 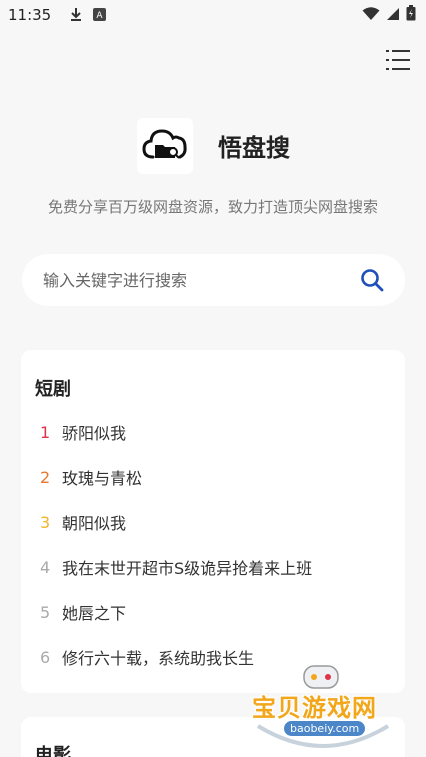 What do you see at coordinates (94, 613) in the screenshot?
I see `item-title: 她唇之下` at bounding box center [94, 613].